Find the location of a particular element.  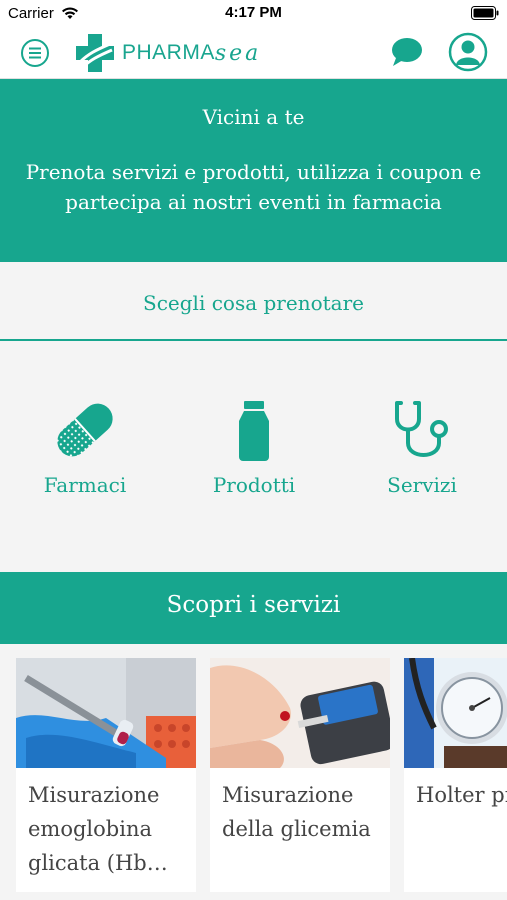

category-prodotti: Prodotti is located at coordinates (254, 446).